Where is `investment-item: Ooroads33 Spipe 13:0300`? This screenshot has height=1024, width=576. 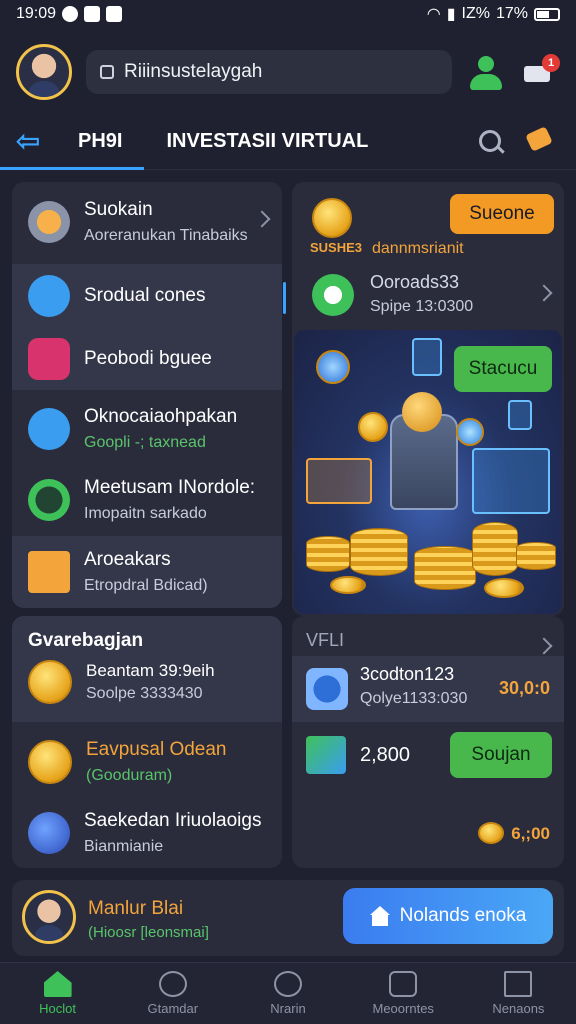 investment-item: Ooroads33 Spipe 13:0300 is located at coordinates (428, 296).